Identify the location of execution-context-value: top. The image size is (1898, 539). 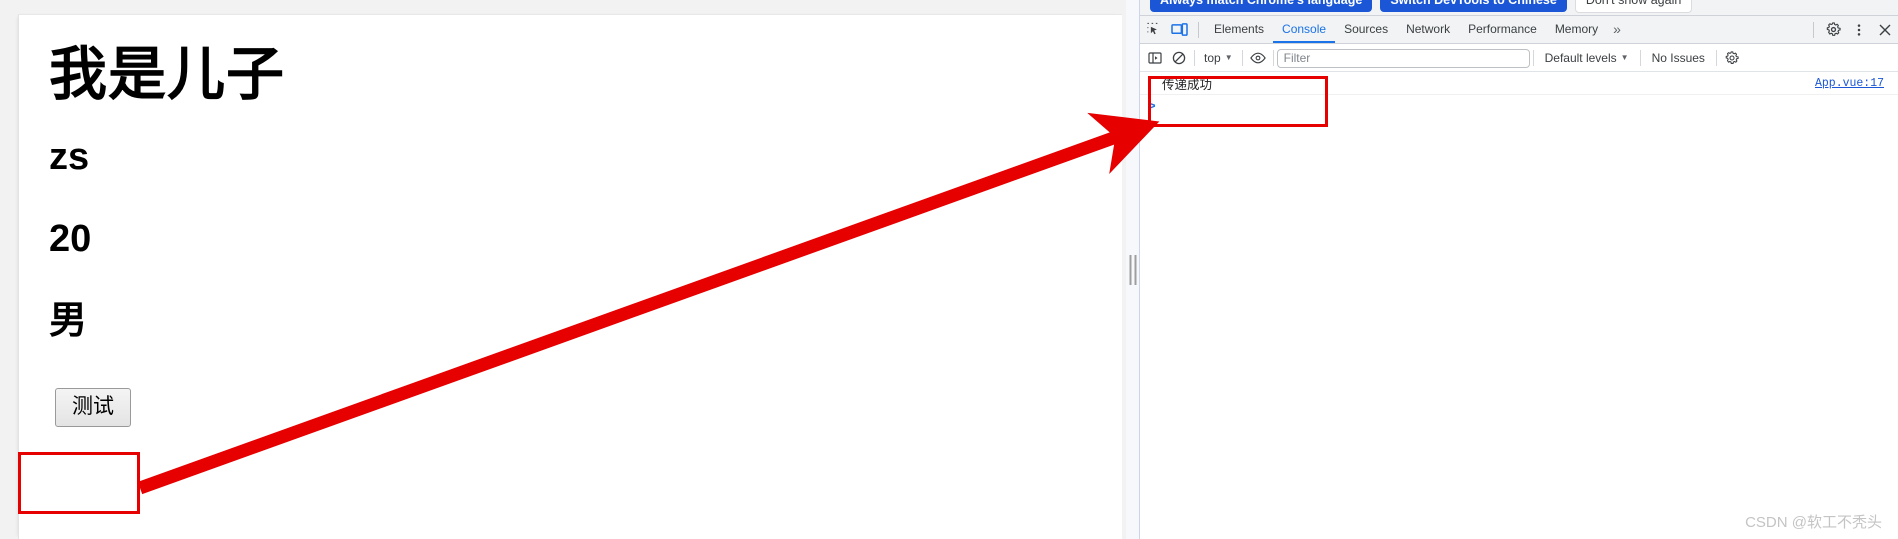
(1212, 58).